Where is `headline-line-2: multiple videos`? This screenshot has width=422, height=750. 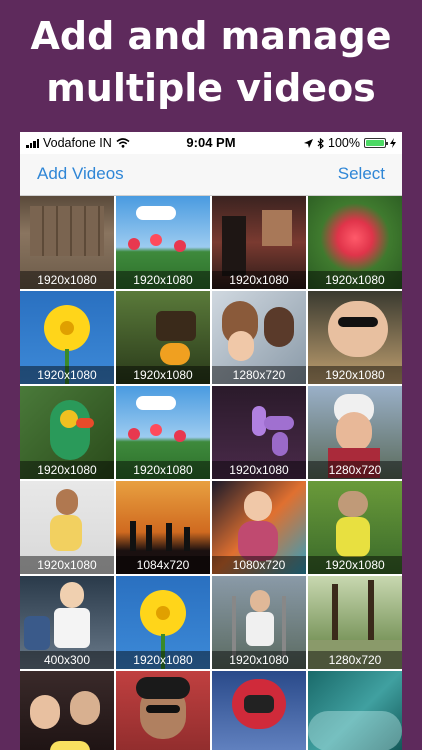 headline-line-2: multiple videos is located at coordinates (211, 88).